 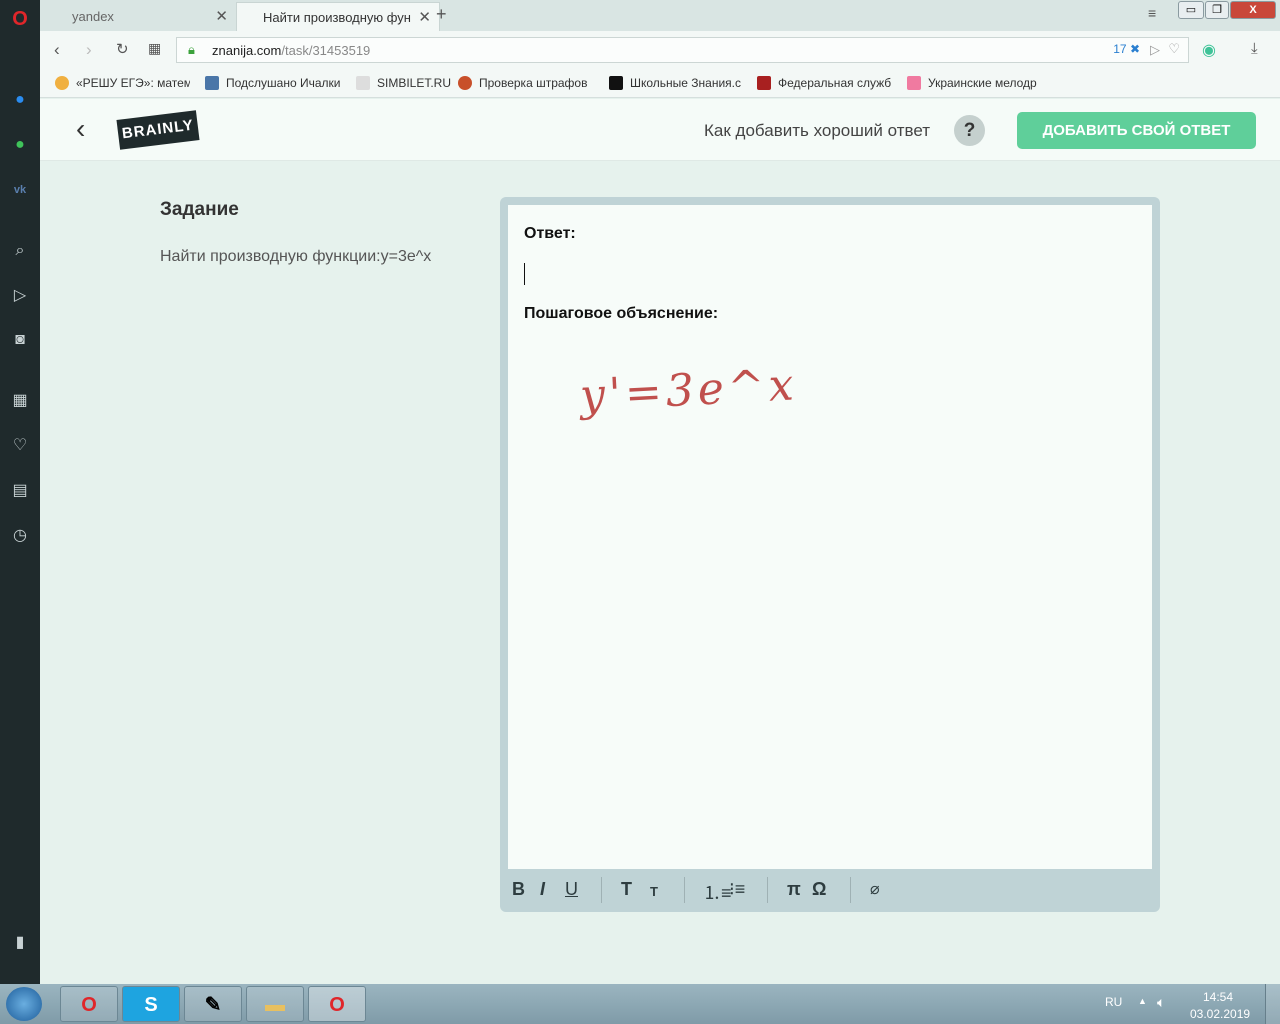 What do you see at coordinates (688, 390) in the screenshot?
I see `handwritten-formula: y'=3e^x` at bounding box center [688, 390].